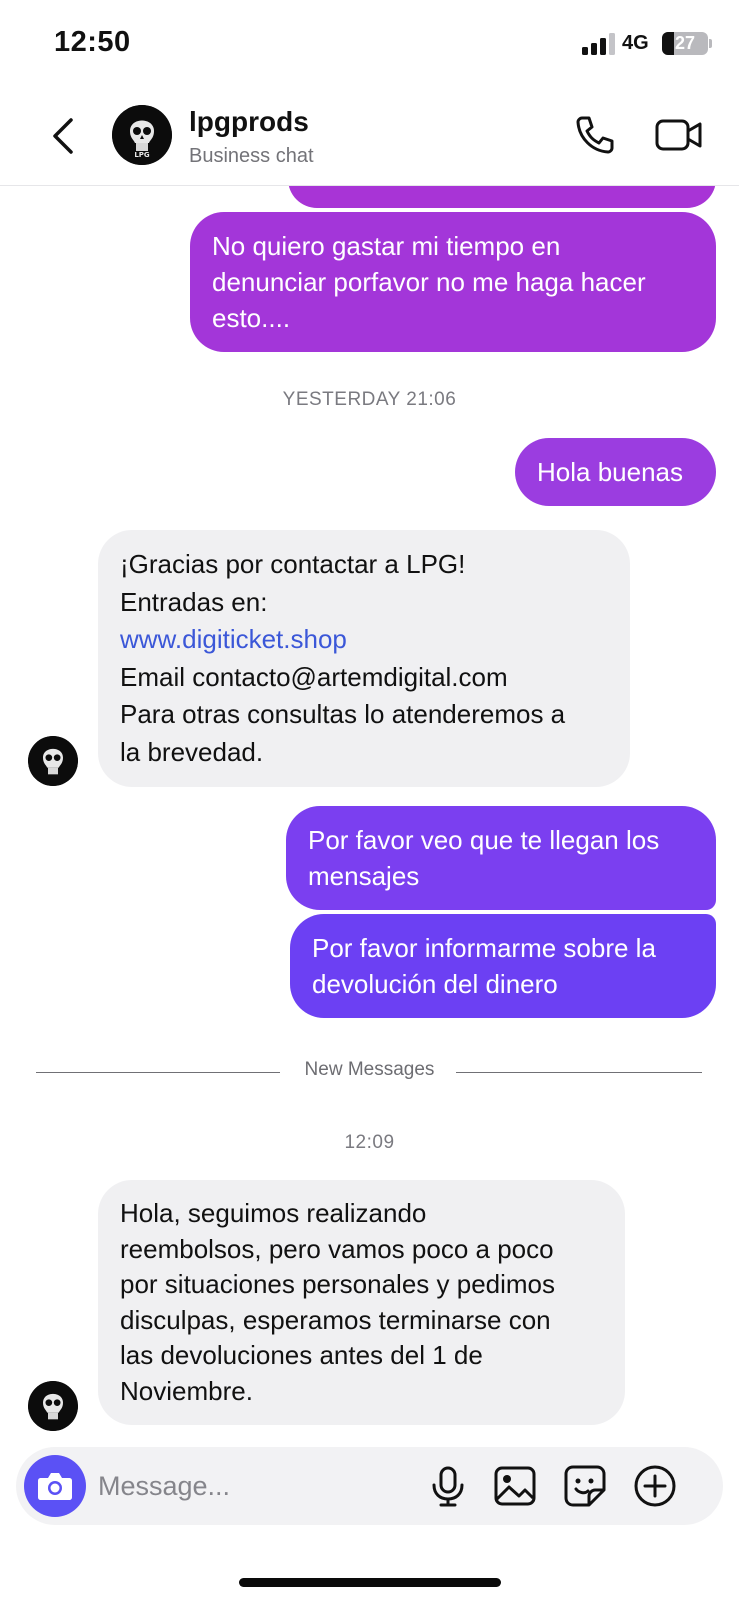  What do you see at coordinates (369, 139) in the screenshot?
I see `chat-header: LPG lpgprods Business chat` at bounding box center [369, 139].